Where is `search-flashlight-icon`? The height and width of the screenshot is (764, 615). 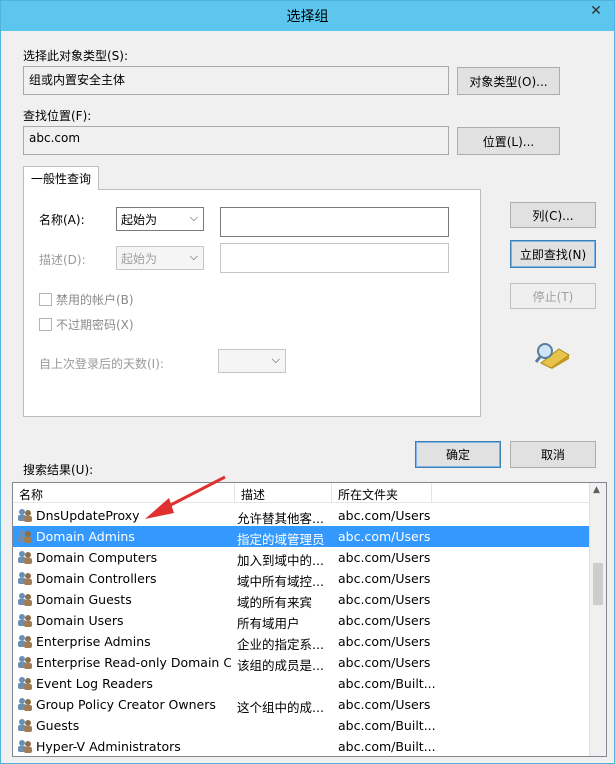 search-flashlight-icon is located at coordinates (552, 356).